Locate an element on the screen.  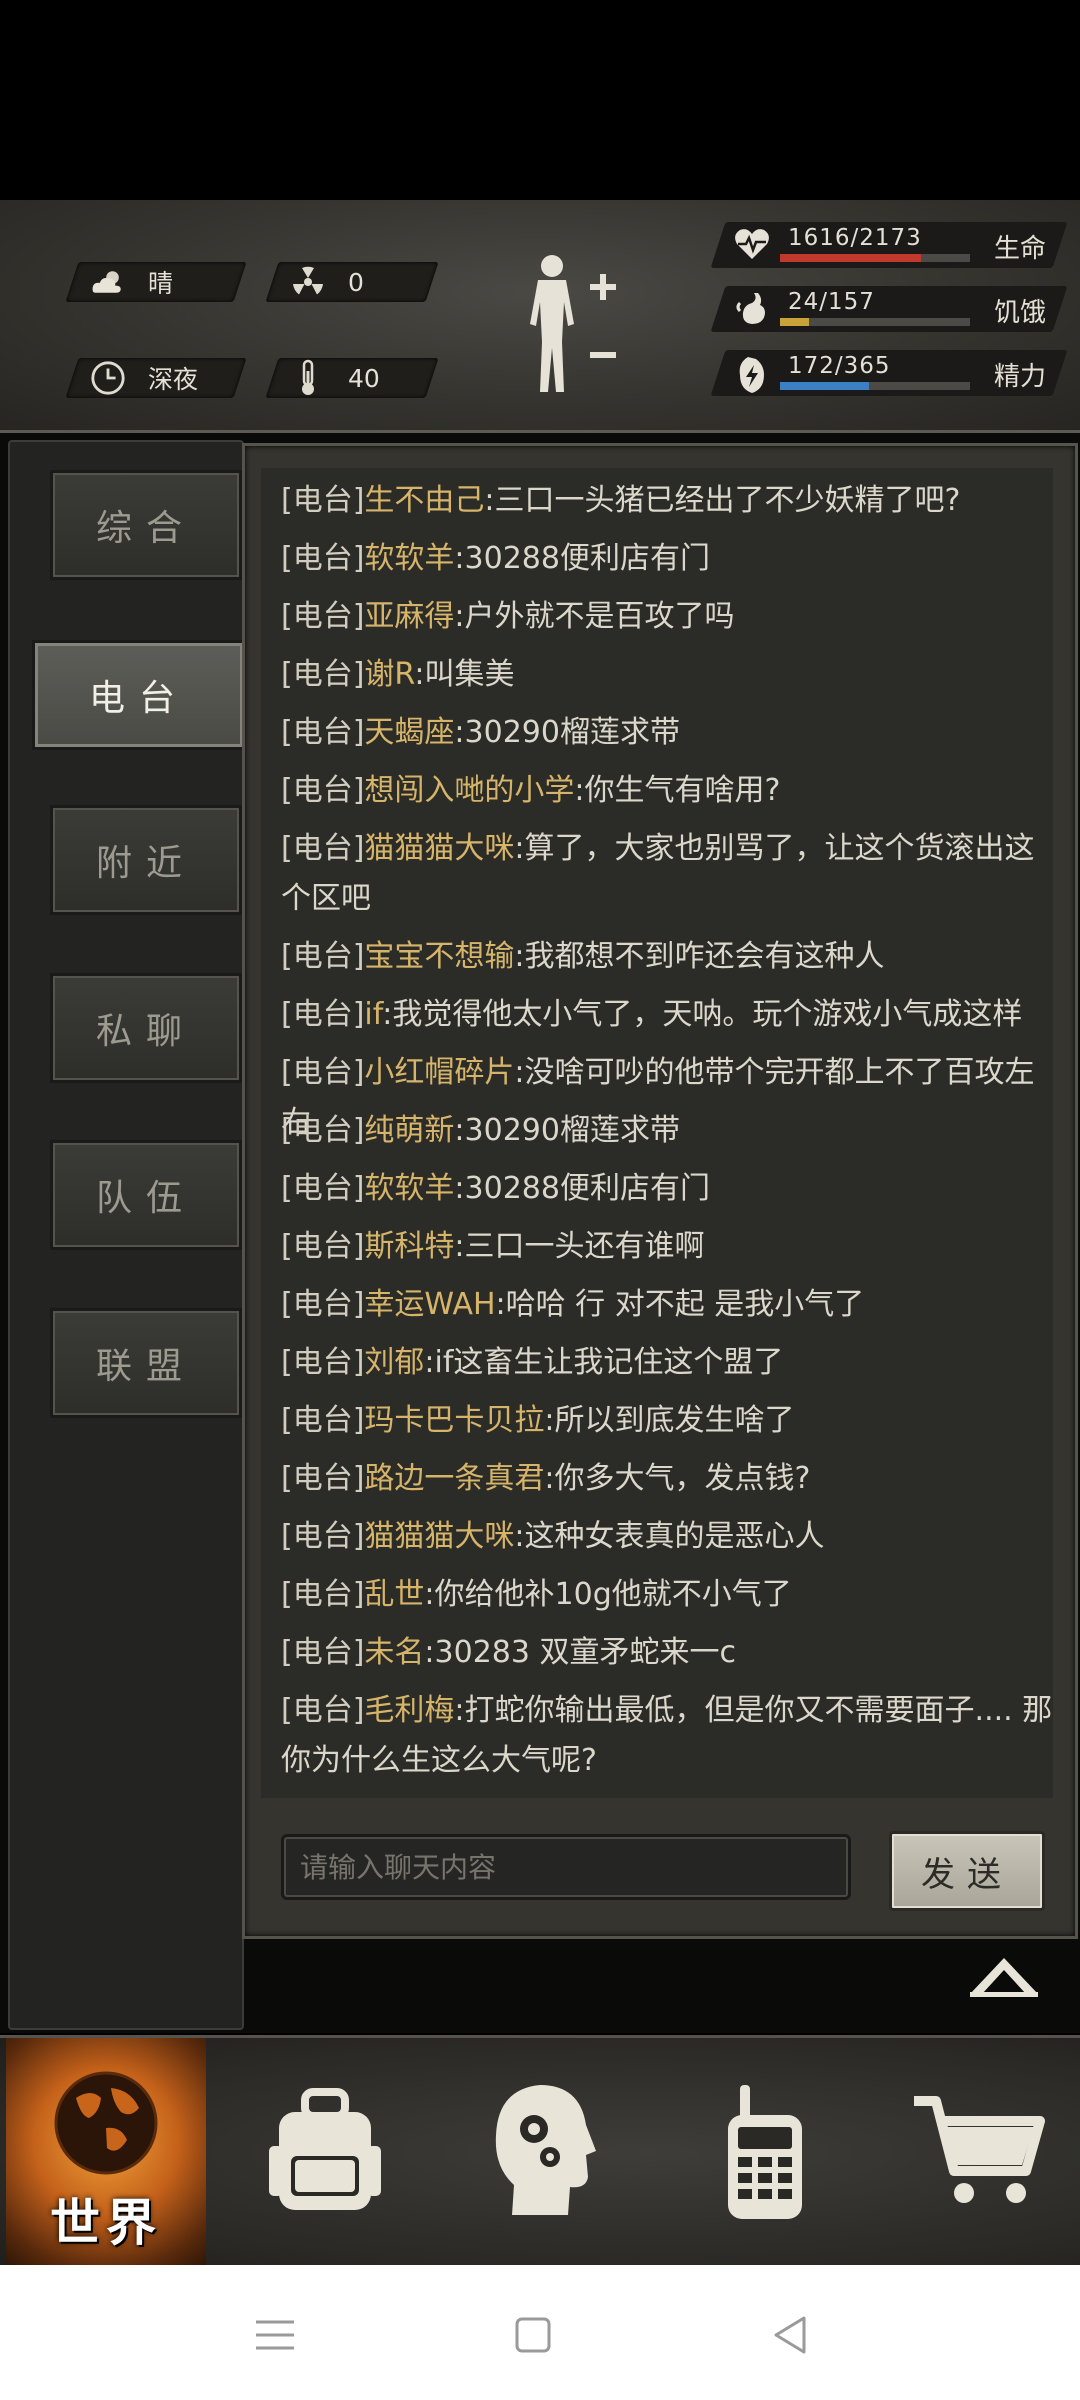
tab-private: 私聊 is located at coordinates (146, 1028).